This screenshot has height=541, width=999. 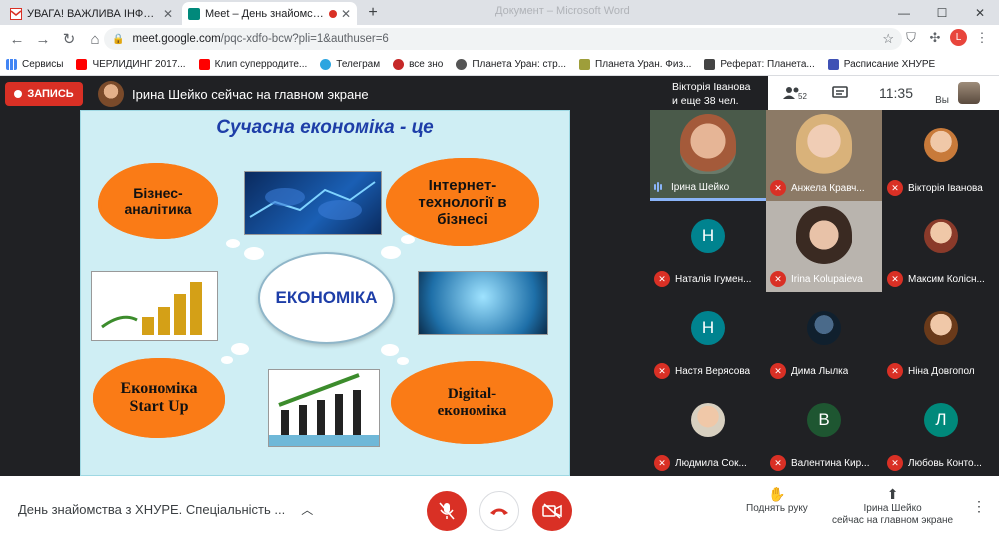 I want to click on meet-top-bar: 52 11:35 Вы, so click(x=883, y=93).